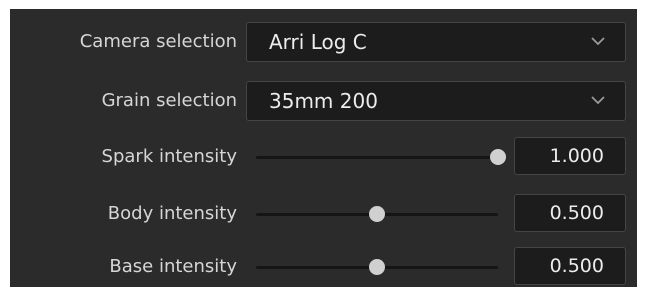  Describe the element at coordinates (498, 157) in the screenshot. I see `spark-intensity-slider-handle` at that location.